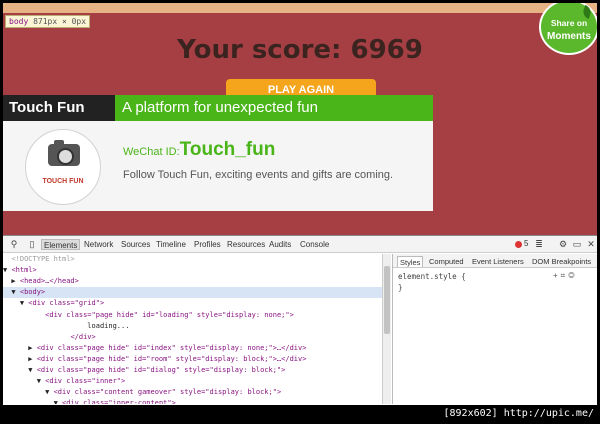 The image size is (600, 424). Describe the element at coordinates (57, 21) in the screenshot. I see `tooltip-size: 871px × 0px` at that location.